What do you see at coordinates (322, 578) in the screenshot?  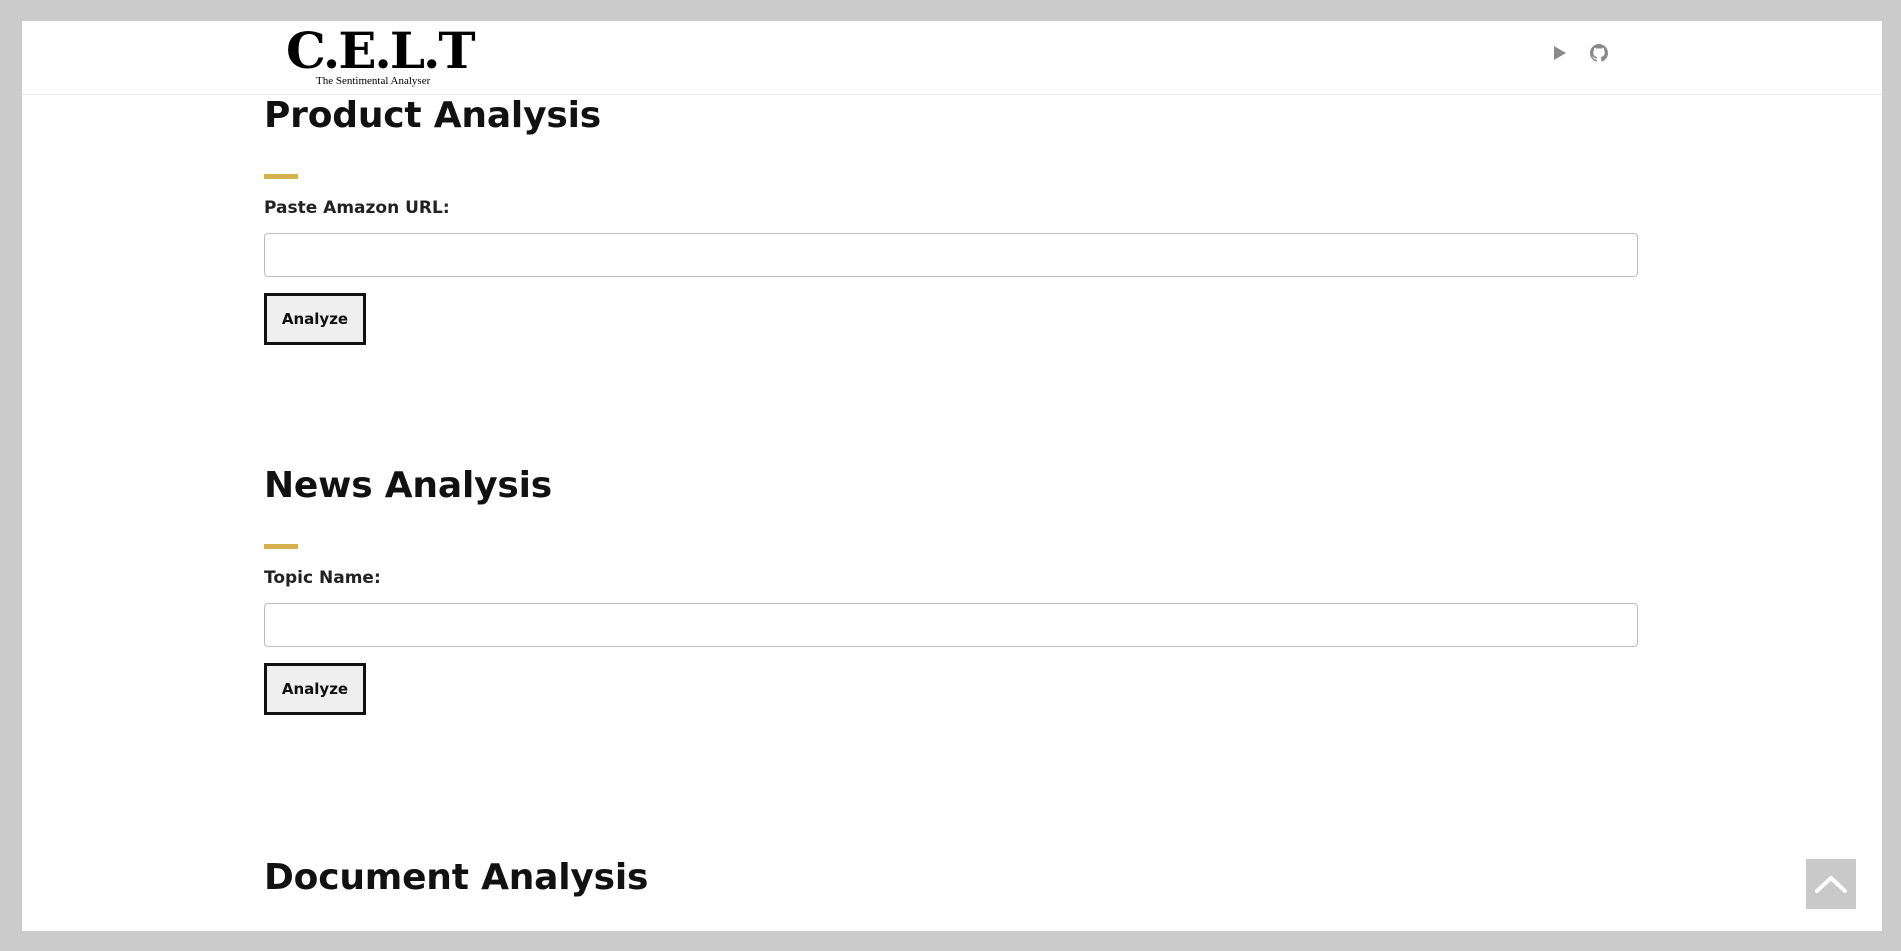 I see `topic-name-label: Topic Name:` at bounding box center [322, 578].